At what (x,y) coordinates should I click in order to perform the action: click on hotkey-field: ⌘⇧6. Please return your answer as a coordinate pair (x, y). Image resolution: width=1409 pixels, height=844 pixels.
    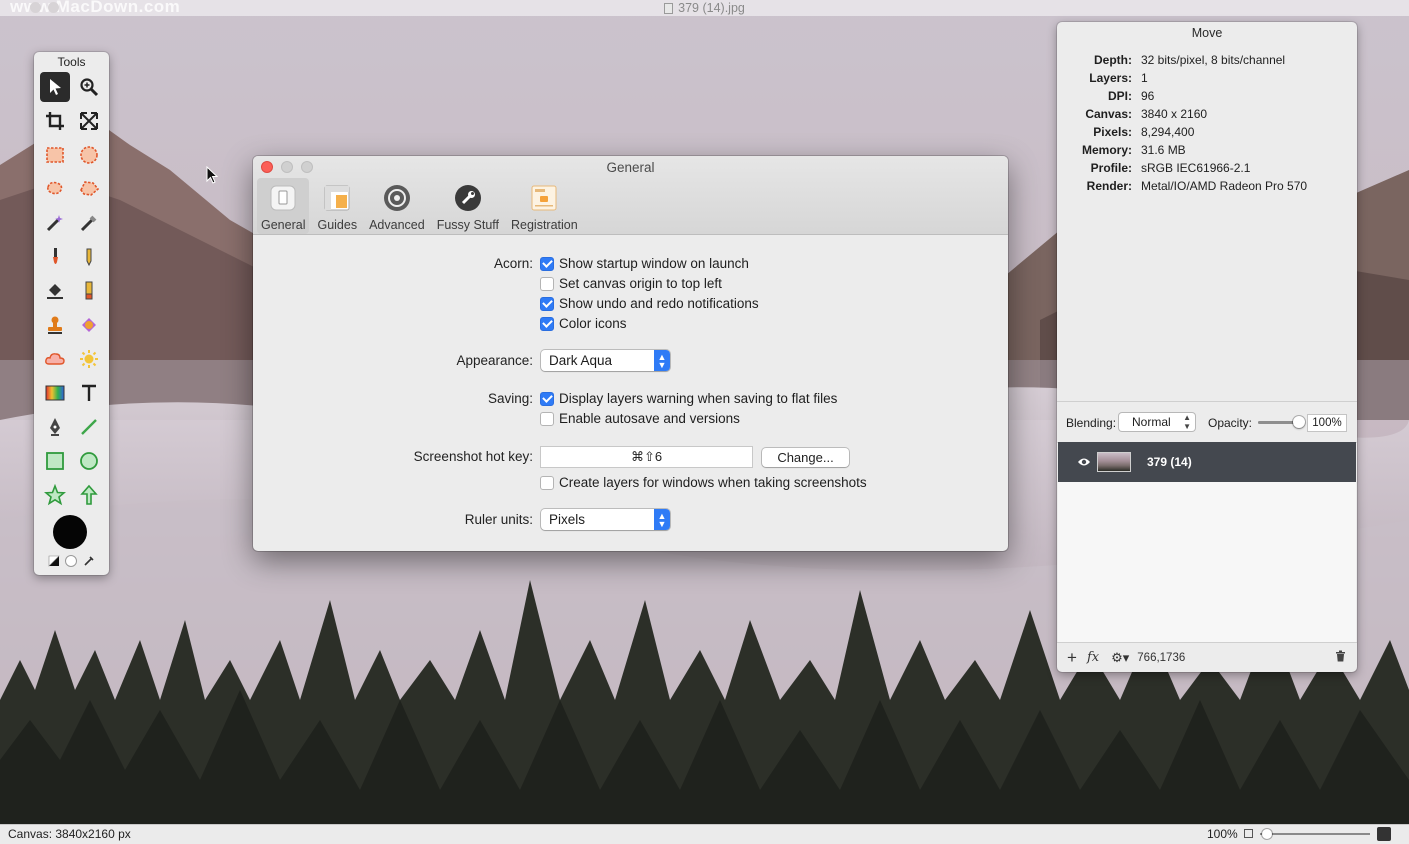
    Looking at the image, I should click on (646, 457).